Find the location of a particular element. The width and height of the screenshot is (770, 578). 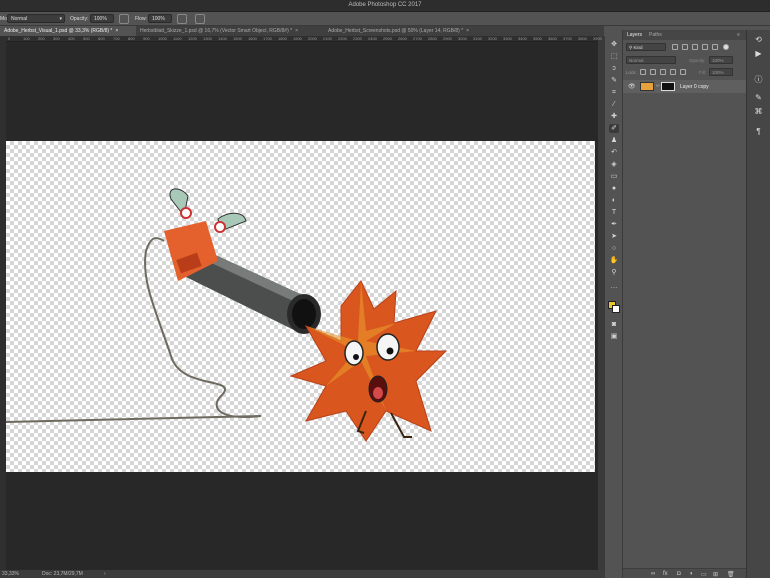

zoom-level: 33,33% is located at coordinates (10, 574).